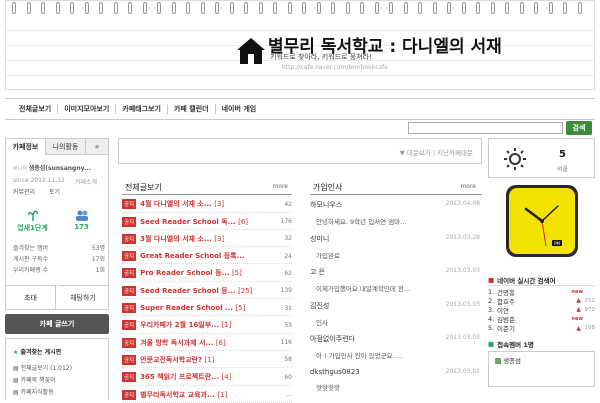 This screenshot has height=403, width=600. I want to click on greeting-message: 가입완료, so click(398, 255).